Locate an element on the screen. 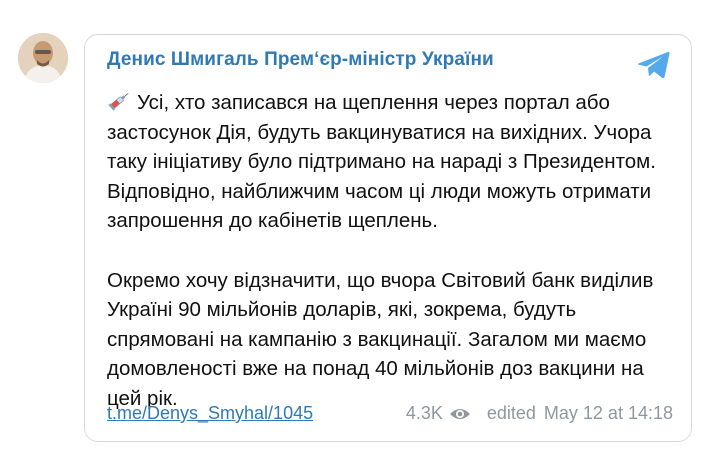  author-photo is located at coordinates (43, 58).